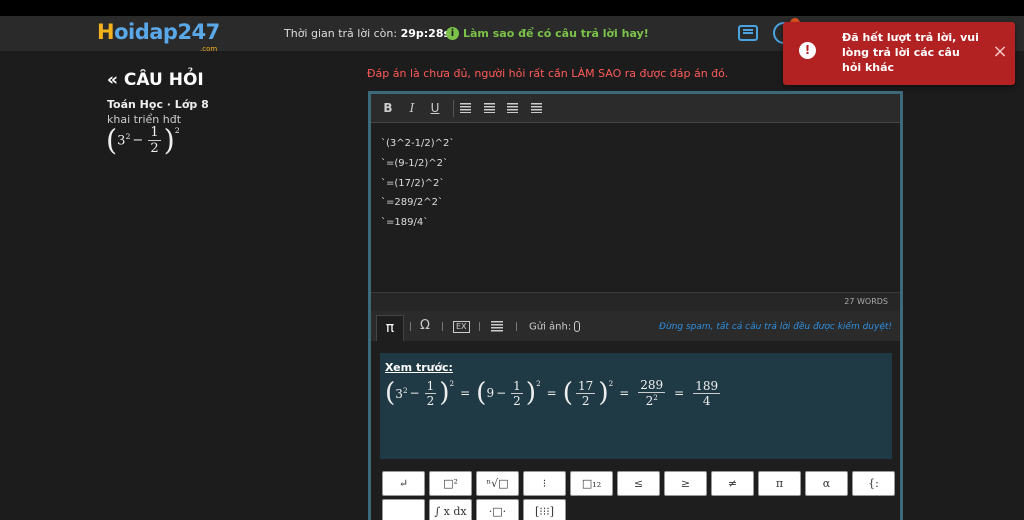 The width and height of the screenshot is (1024, 520). What do you see at coordinates (425, 33) in the screenshot?
I see `timer-value: 29p:28s` at bounding box center [425, 33].